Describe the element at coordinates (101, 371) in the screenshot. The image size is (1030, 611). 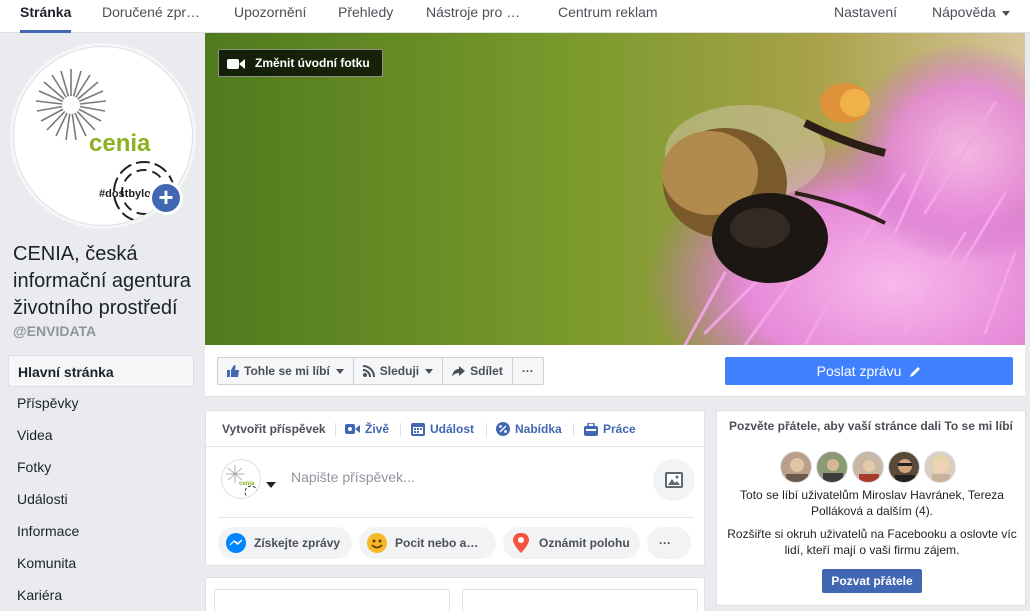
I see `sidebar-item-home: Hlavní stránka` at that location.